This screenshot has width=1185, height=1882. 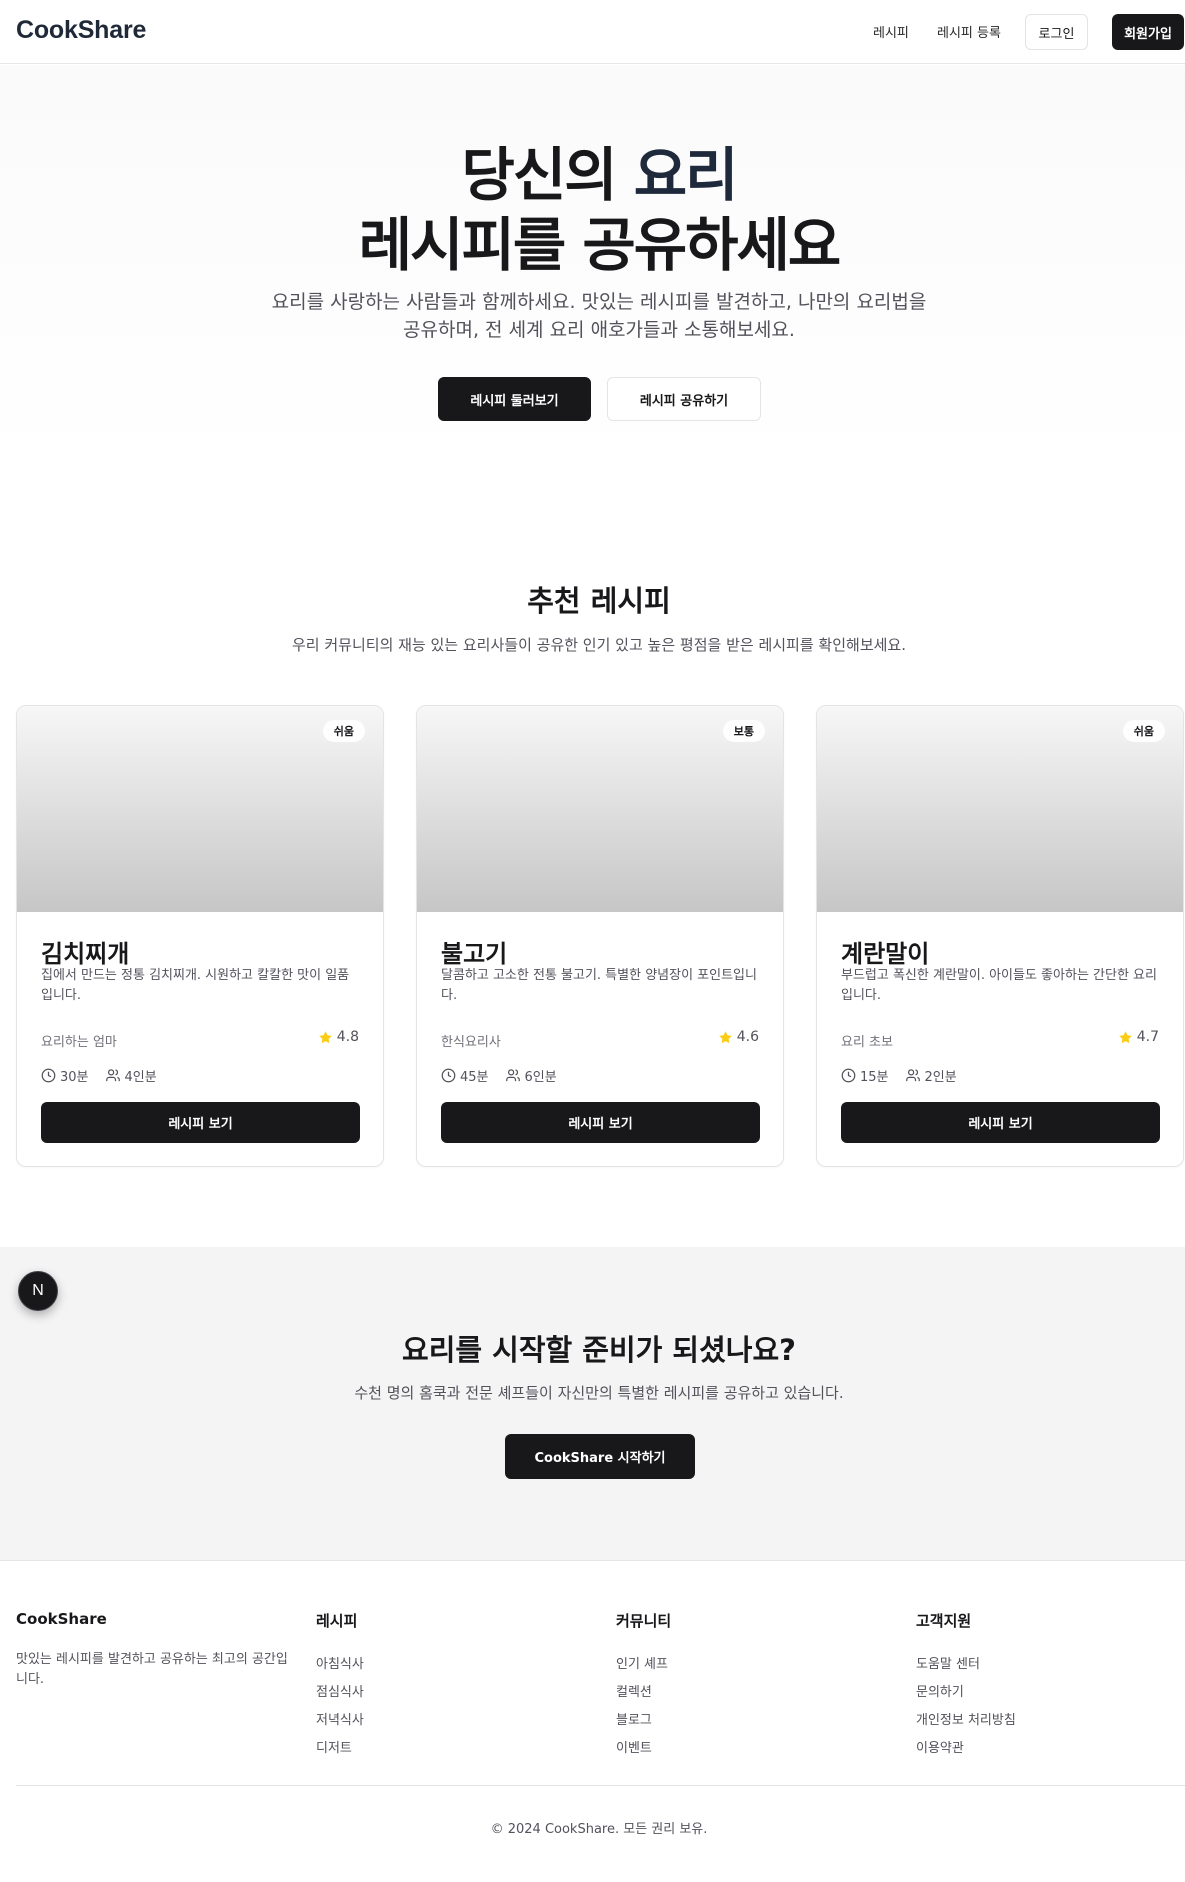 I want to click on site-header: CookShare 레시피 레시피 등록 로그인 회원가입, so click(x=592, y=32).